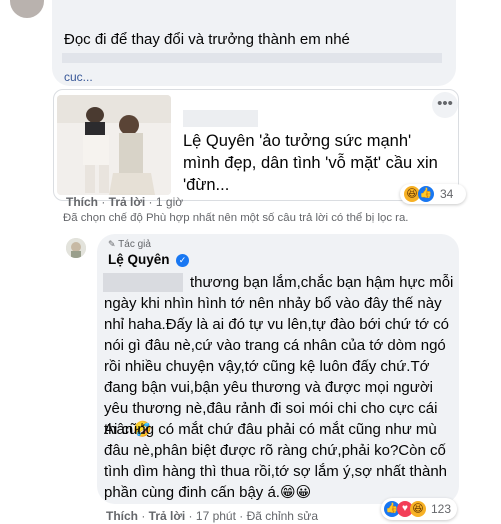  Describe the element at coordinates (216, 516) in the screenshot. I see `reply-timestamp: 17 phút` at that location.